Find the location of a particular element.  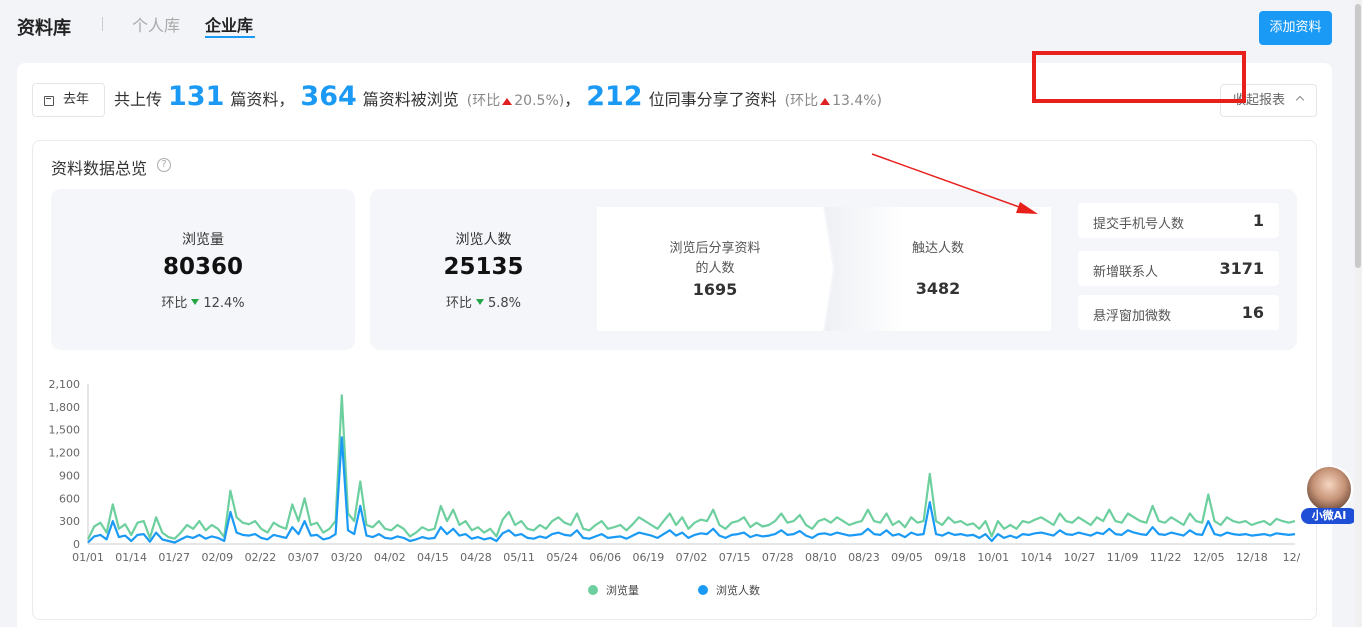

x-tick-label: 01/14 is located at coordinates (131, 557).